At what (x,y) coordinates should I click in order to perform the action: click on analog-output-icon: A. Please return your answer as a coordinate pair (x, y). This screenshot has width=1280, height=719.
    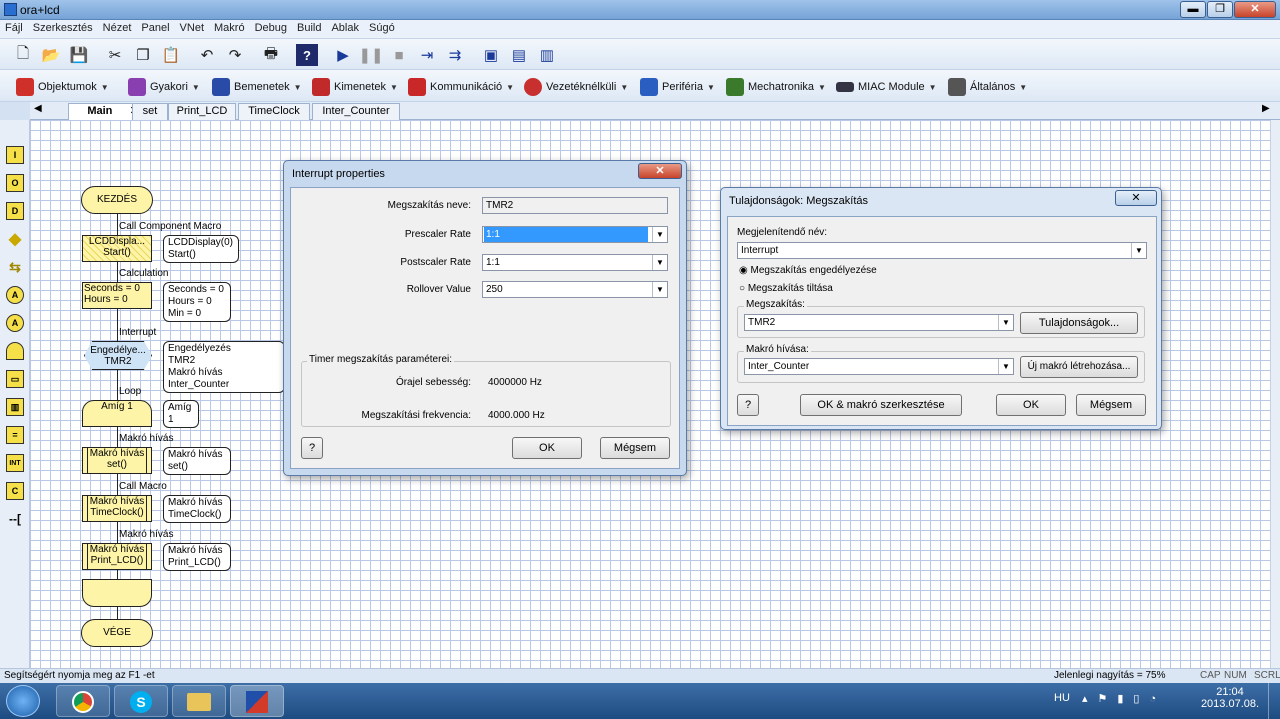
    Looking at the image, I should click on (15, 323).